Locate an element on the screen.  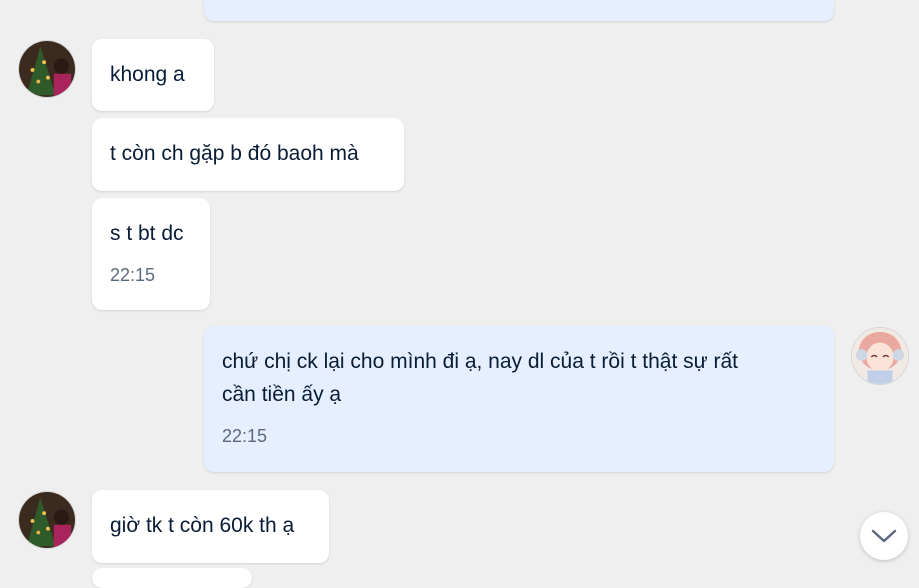
message-bubble-incoming: giờ tk t còn 60k th ạ is located at coordinates (210, 526).